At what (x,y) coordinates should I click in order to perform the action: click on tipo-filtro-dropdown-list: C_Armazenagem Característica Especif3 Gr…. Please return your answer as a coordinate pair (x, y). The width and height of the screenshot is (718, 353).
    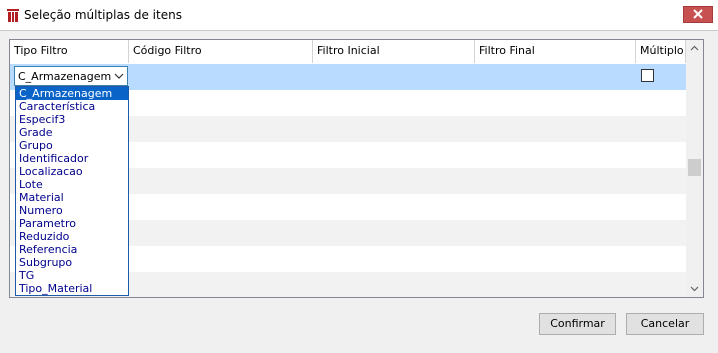
    Looking at the image, I should click on (72, 191).